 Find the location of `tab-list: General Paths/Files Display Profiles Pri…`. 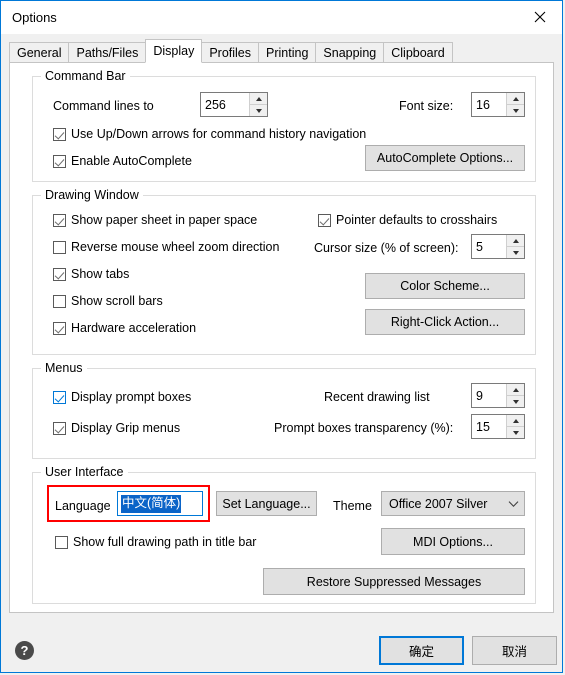

tab-list: General Paths/Files Display Profiles Pri… is located at coordinates (231, 51).